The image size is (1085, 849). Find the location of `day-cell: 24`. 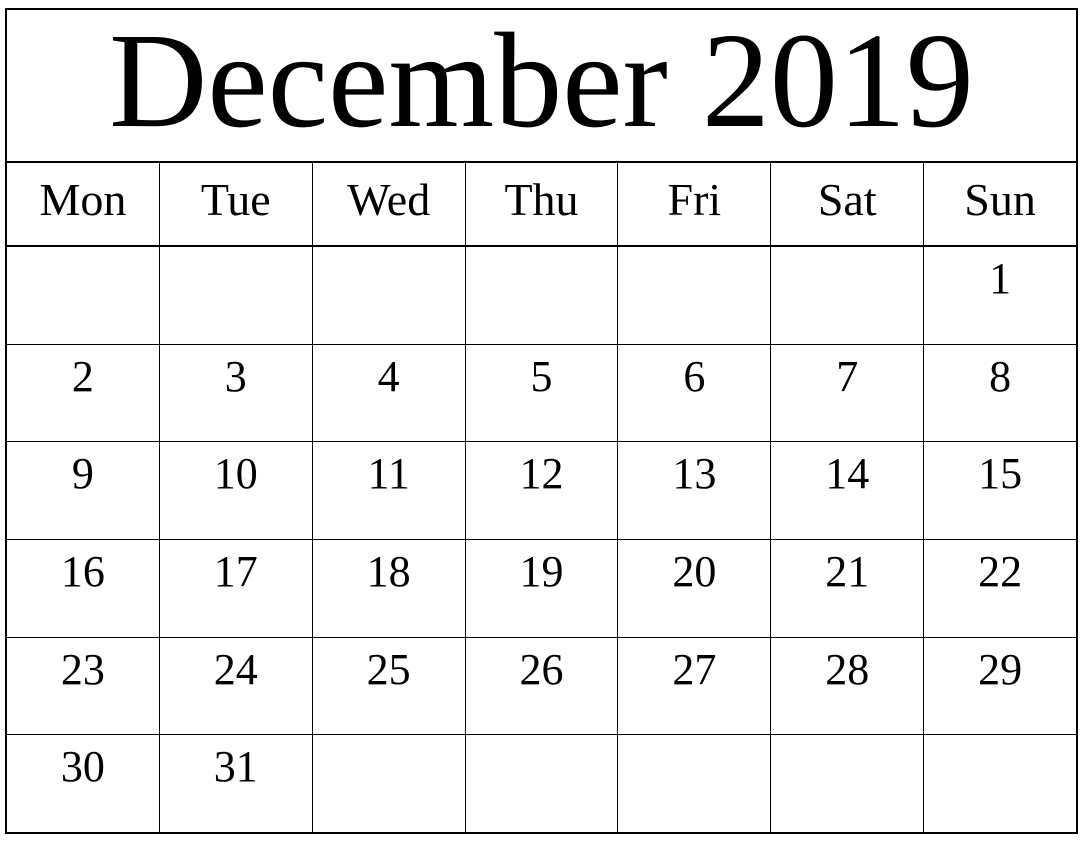

day-cell: 24 is located at coordinates (236, 686).